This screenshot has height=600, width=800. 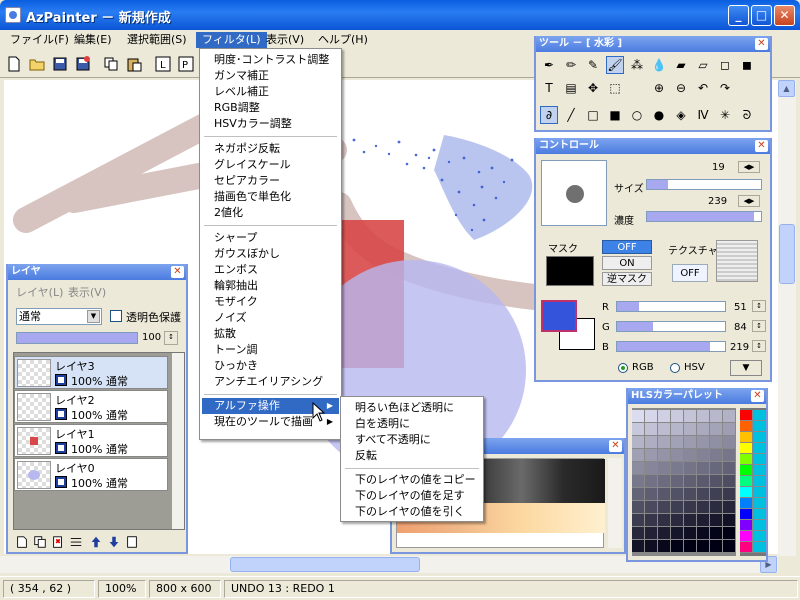 I want to click on rgb-radio, so click(x=623, y=368).